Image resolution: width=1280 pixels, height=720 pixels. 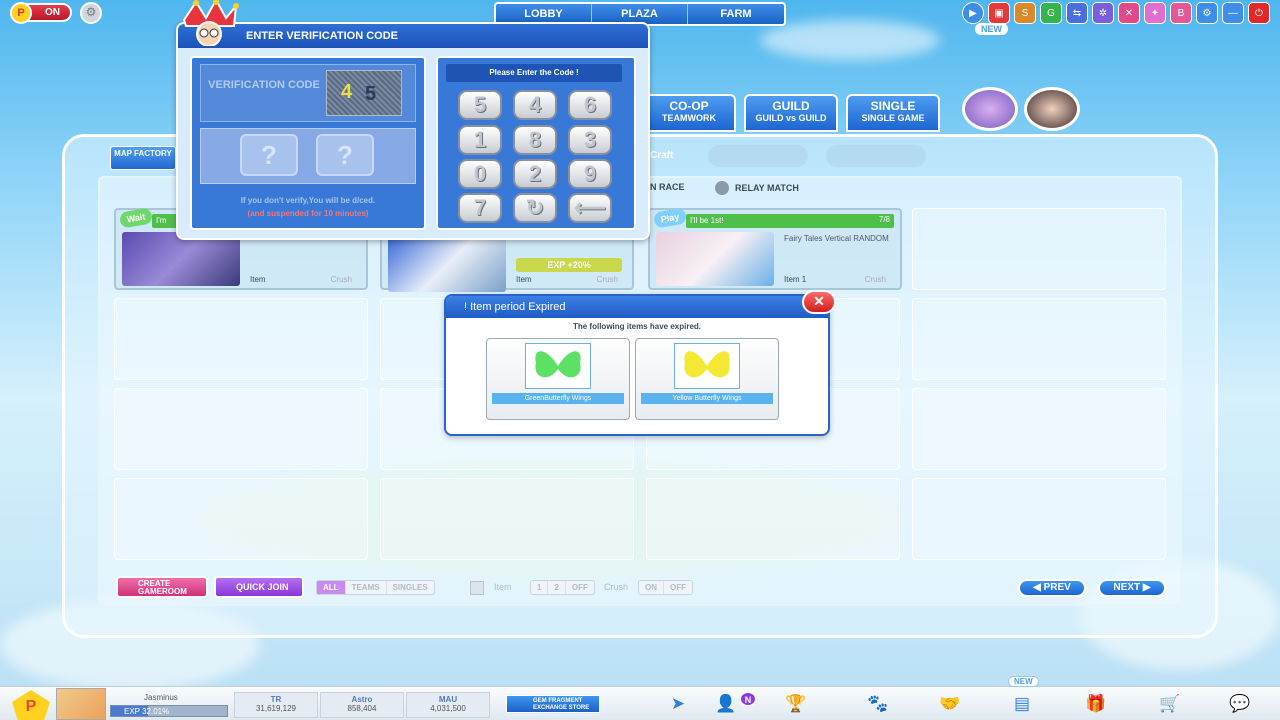 I want to click on sparkle-icon: ✦, so click(x=1155, y=13).